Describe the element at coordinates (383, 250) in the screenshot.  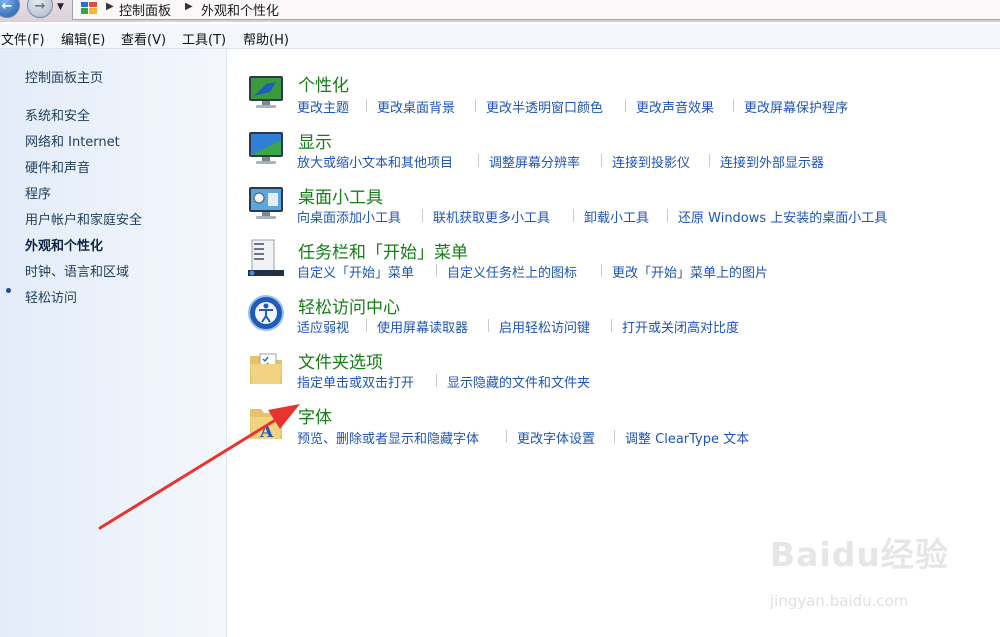
I see `category-title-taskbar: 任务栏和「开始」菜单` at that location.